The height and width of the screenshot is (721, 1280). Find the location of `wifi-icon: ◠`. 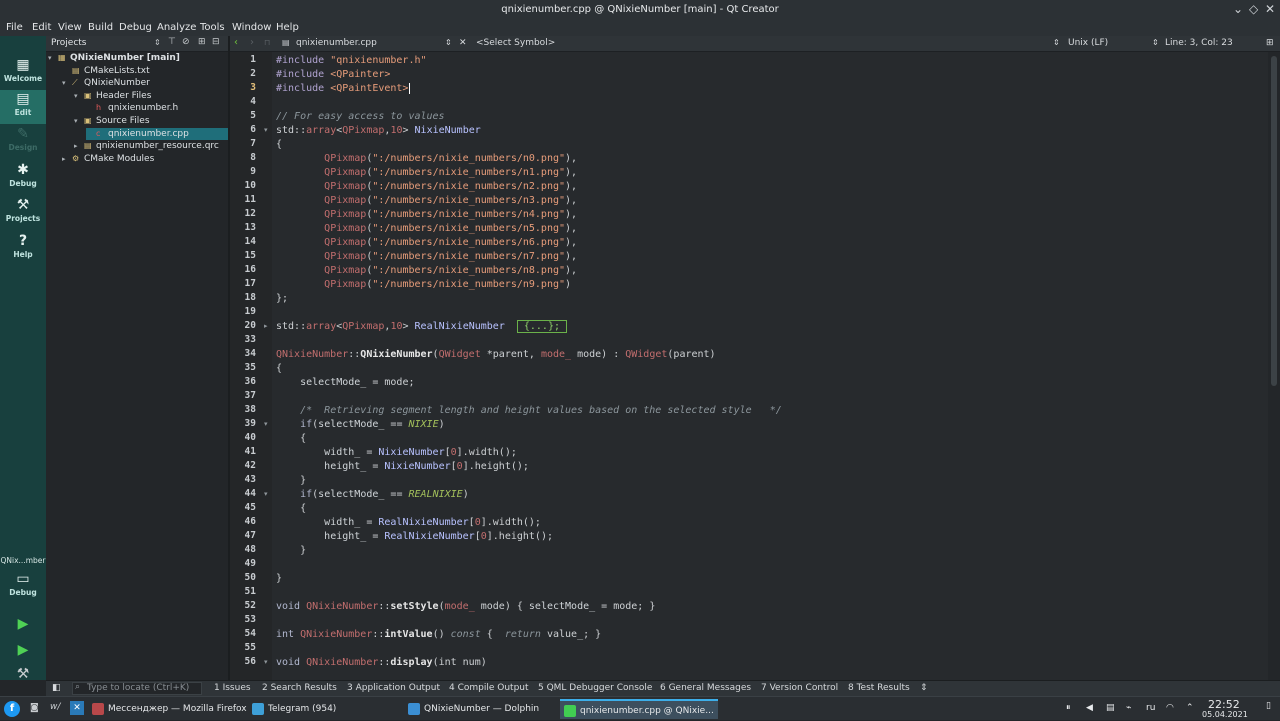

wifi-icon: ◠ is located at coordinates (1170, 708).